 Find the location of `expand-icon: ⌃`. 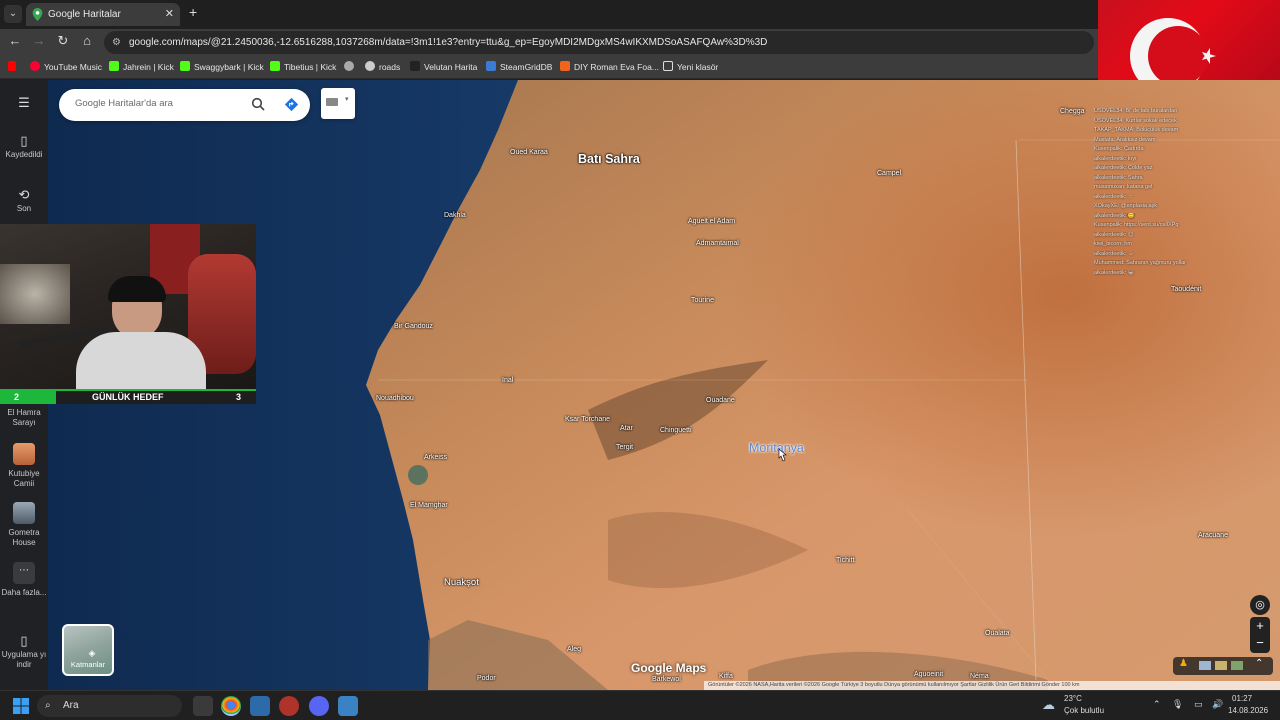

expand-icon: ⌃ is located at coordinates (1259, 663).